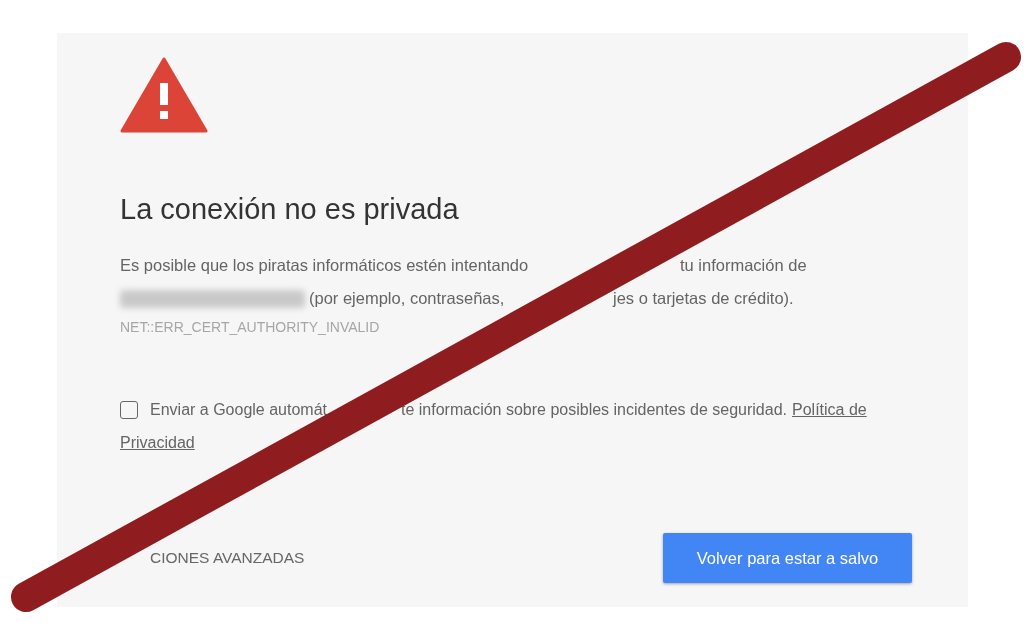 Image resolution: width=1024 pixels, height=640 pixels. Describe the element at coordinates (157, 442) in the screenshot. I see `privacy-link: Privacidad` at that location.